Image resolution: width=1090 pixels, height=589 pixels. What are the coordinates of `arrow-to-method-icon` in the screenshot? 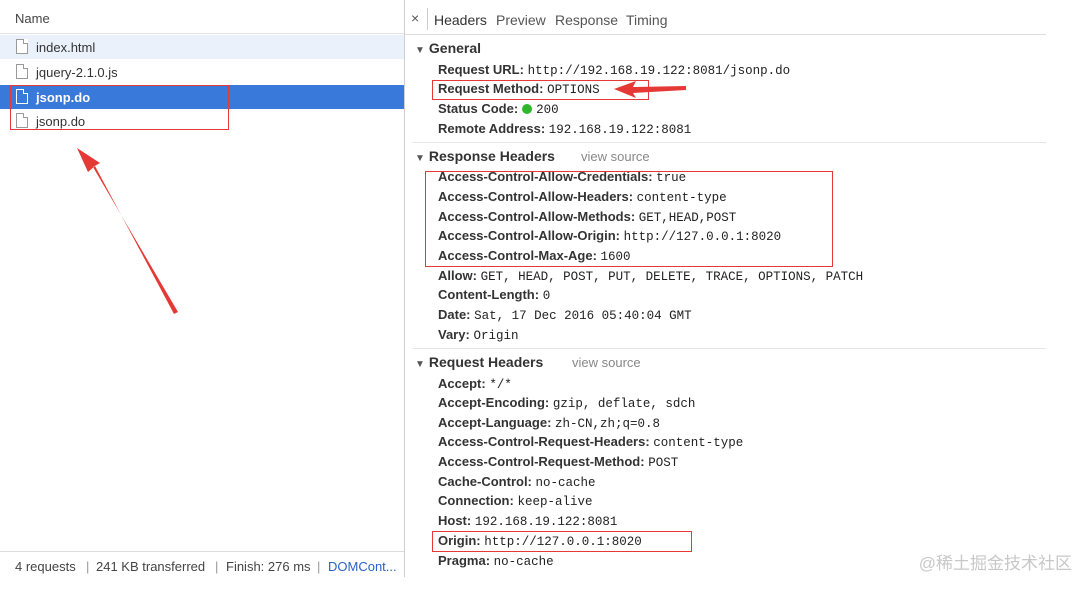 It's located at (650, 89).